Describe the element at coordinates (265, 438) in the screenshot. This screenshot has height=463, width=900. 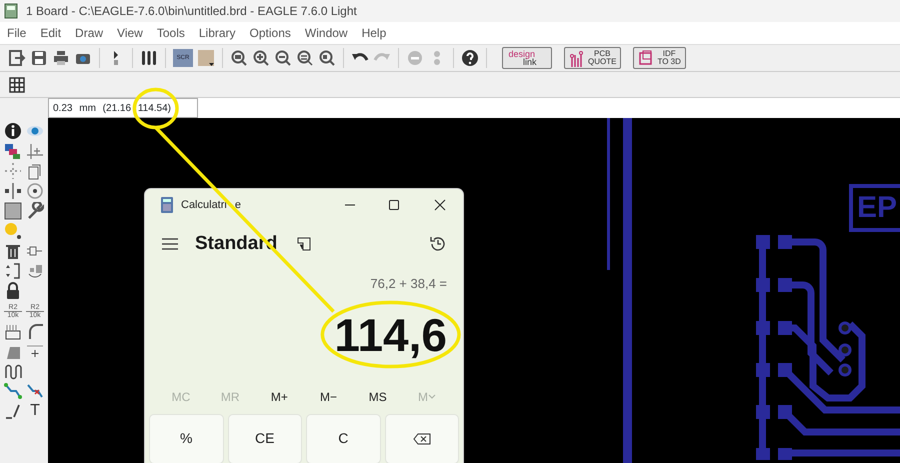
I see `key-button: CE` at that location.